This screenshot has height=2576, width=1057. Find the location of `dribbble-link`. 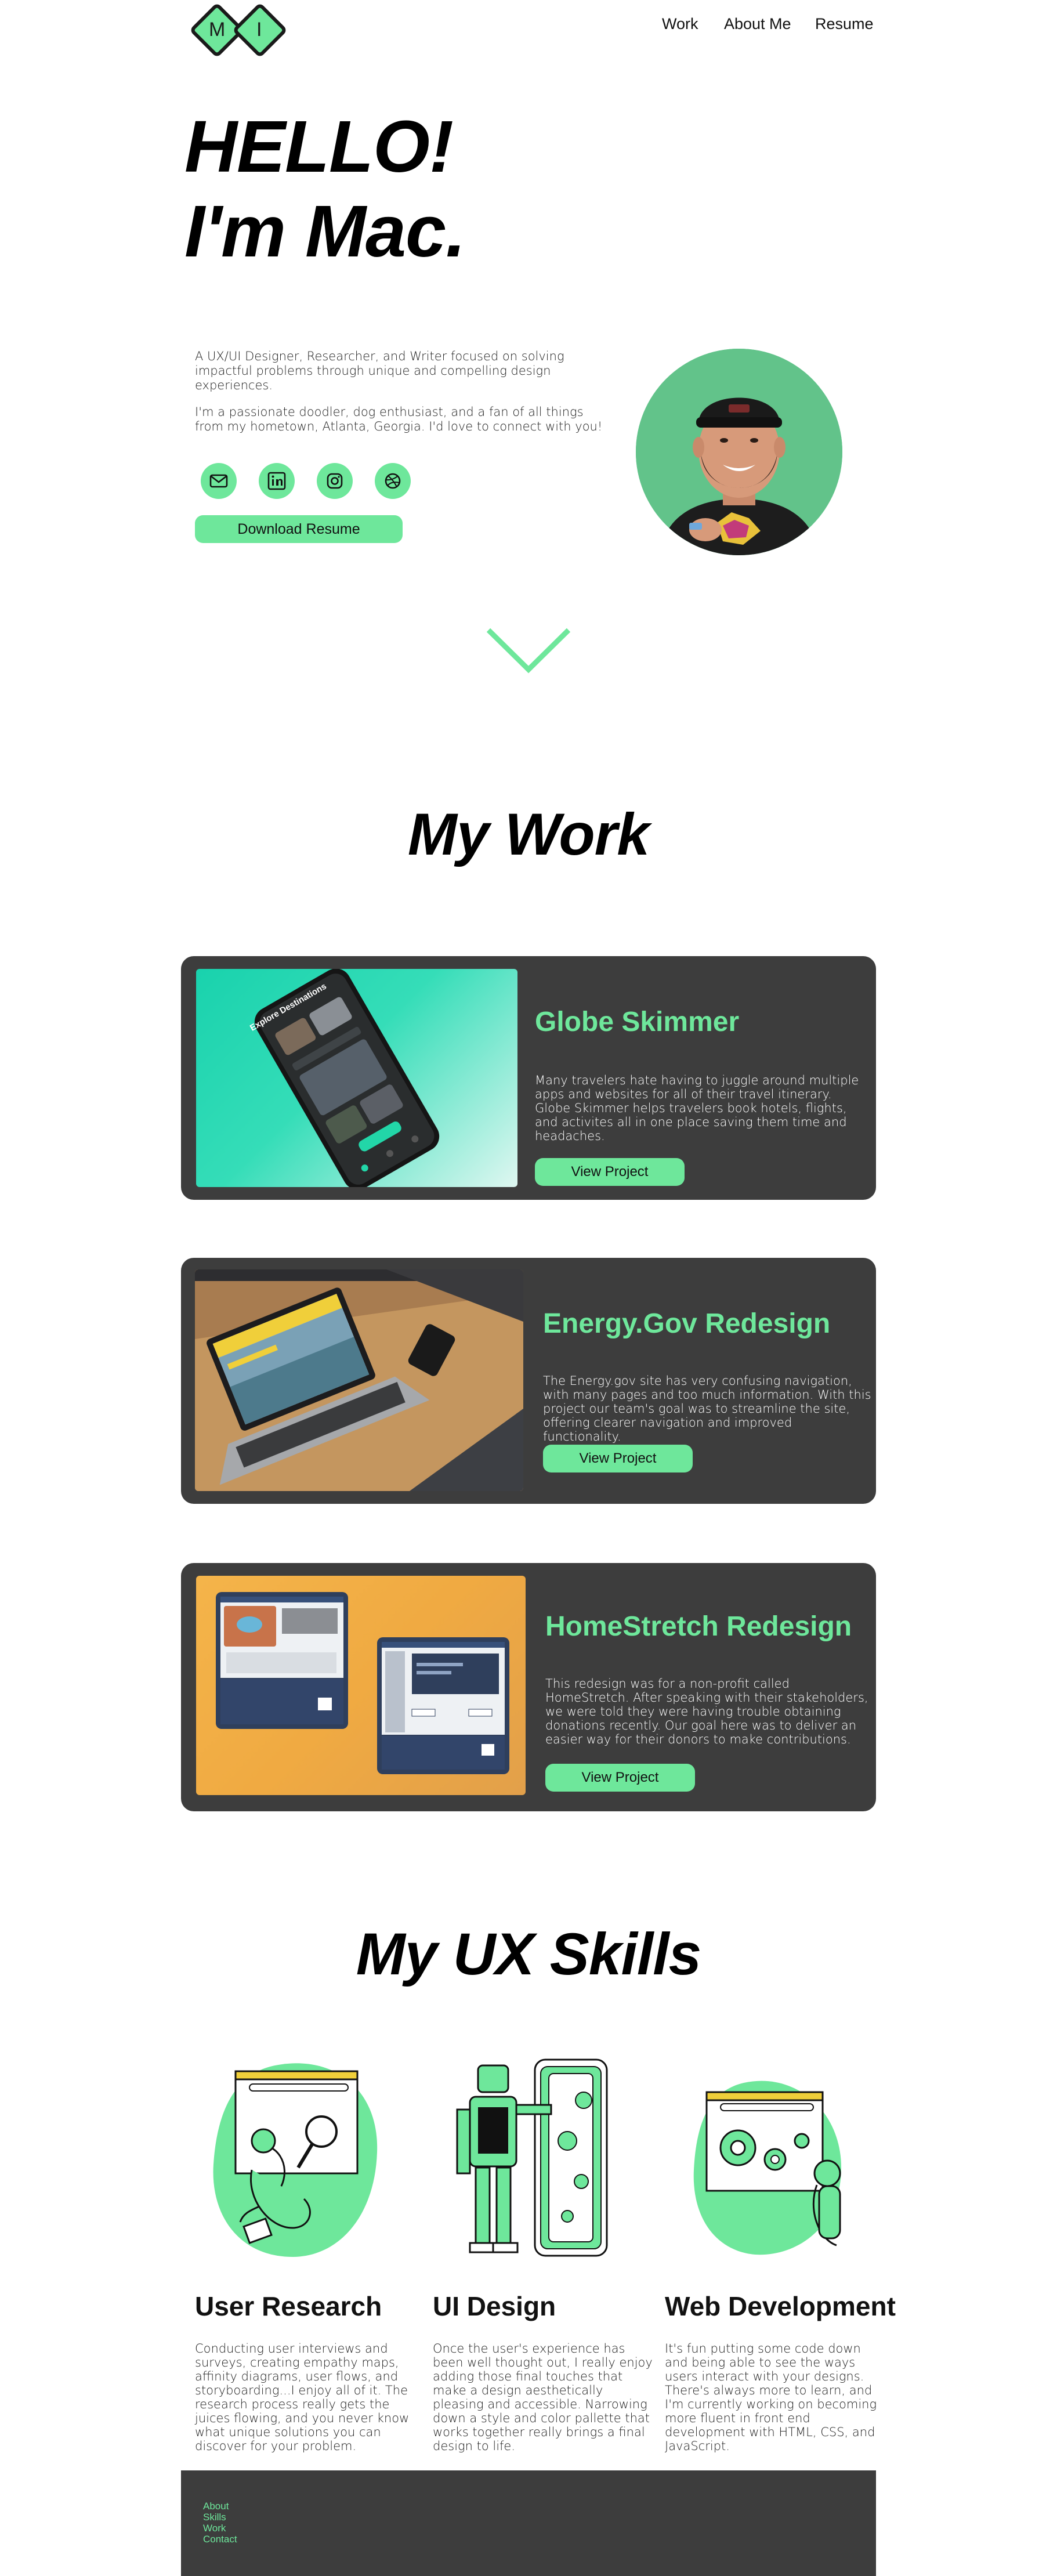

dribbble-link is located at coordinates (393, 481).